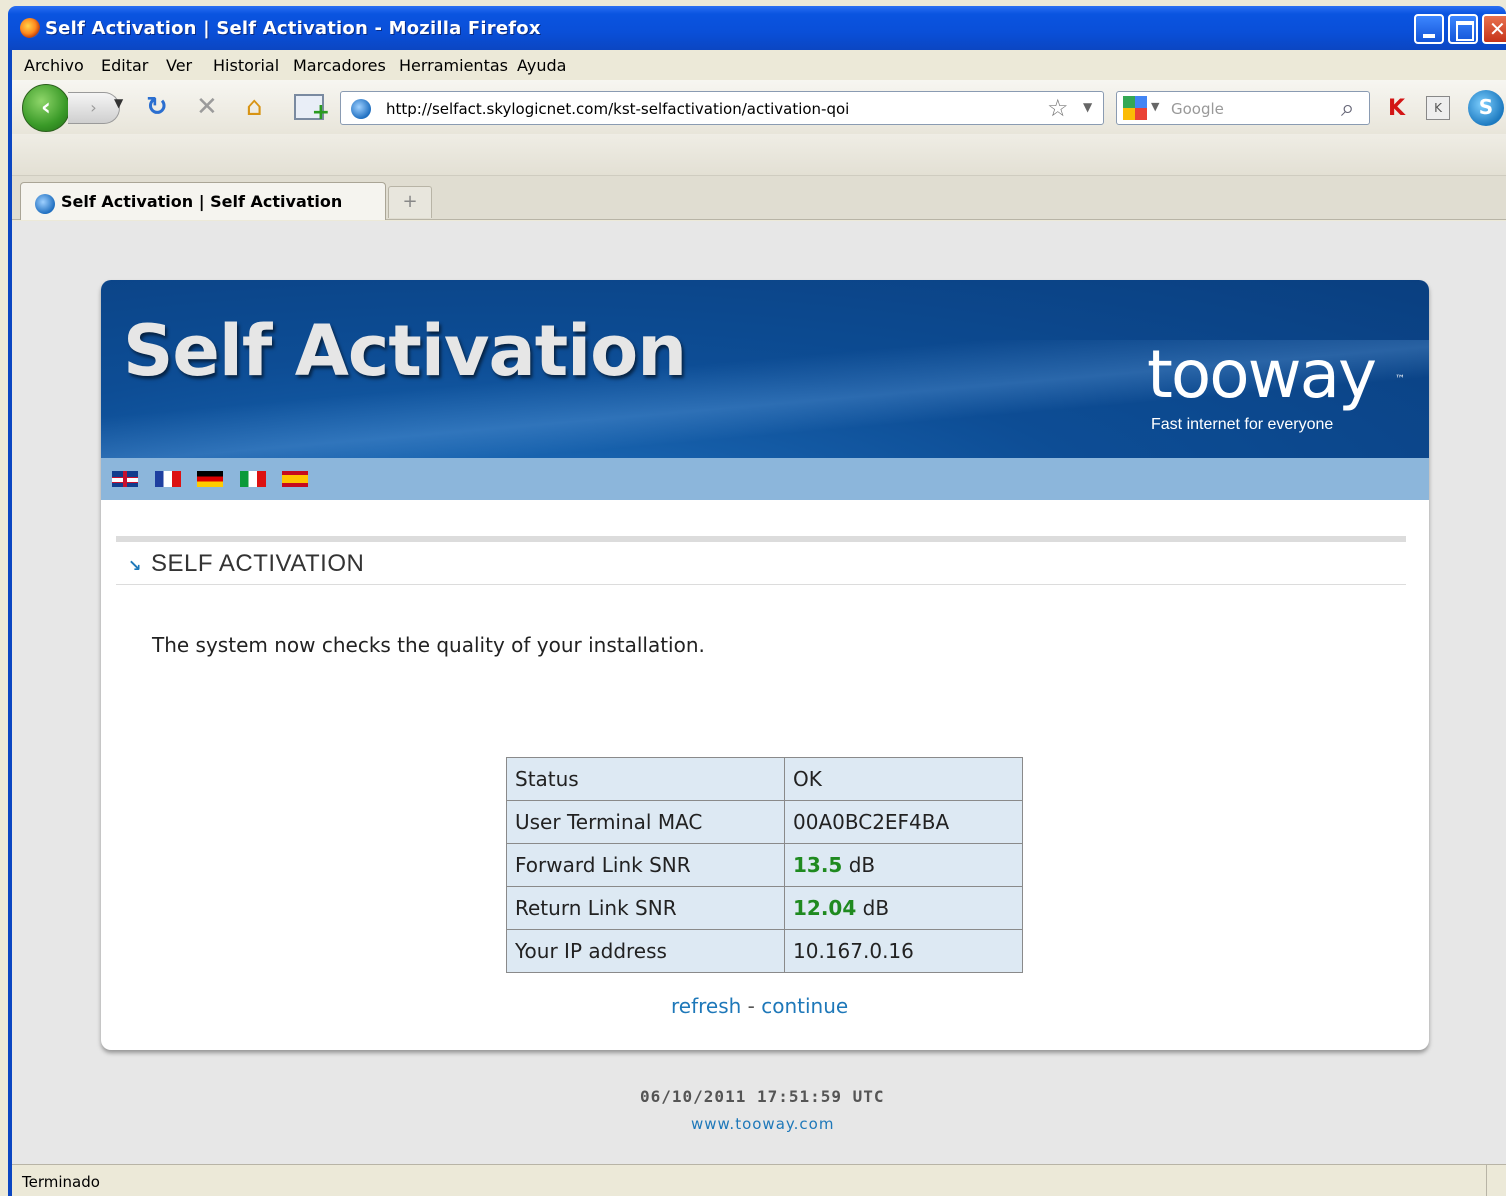 This screenshot has width=1506, height=1196. What do you see at coordinates (1058, 108) in the screenshot?
I see `bookmark-star-icon: ☆` at bounding box center [1058, 108].